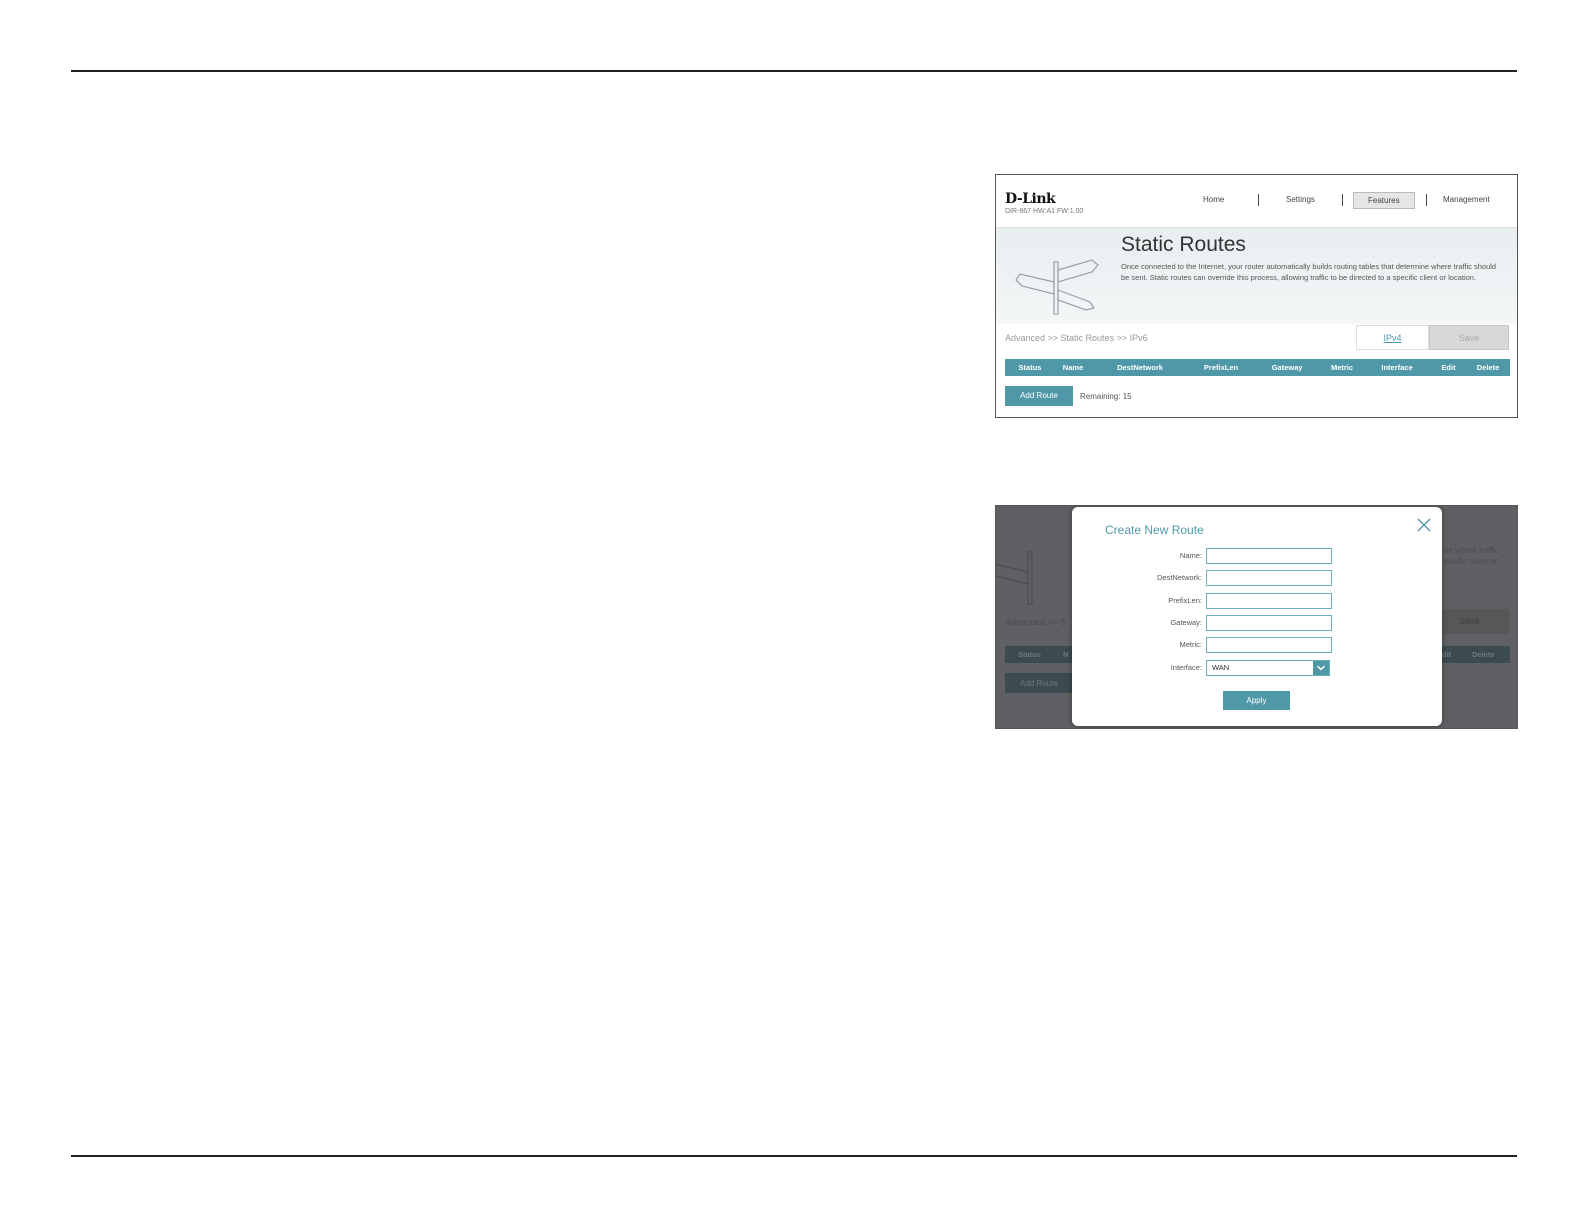 This screenshot has height=1224, width=1584. I want to click on col-destnetwork: DestNetwork, so click(1140, 367).